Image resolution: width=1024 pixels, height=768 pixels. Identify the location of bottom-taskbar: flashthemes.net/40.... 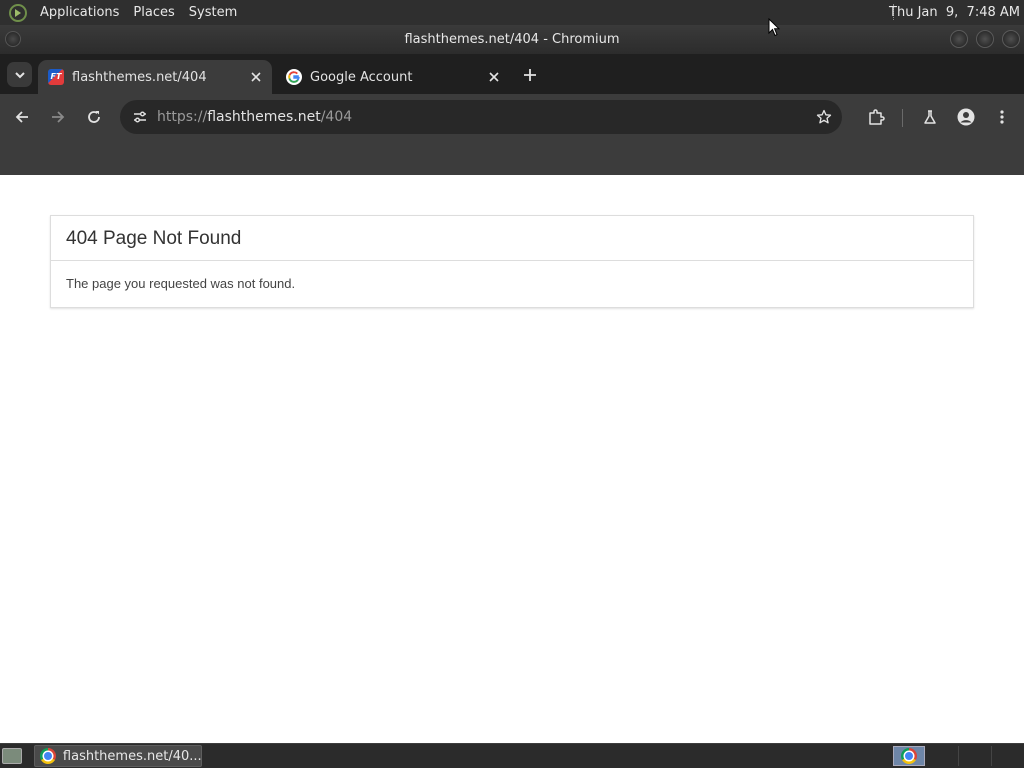
(512, 755).